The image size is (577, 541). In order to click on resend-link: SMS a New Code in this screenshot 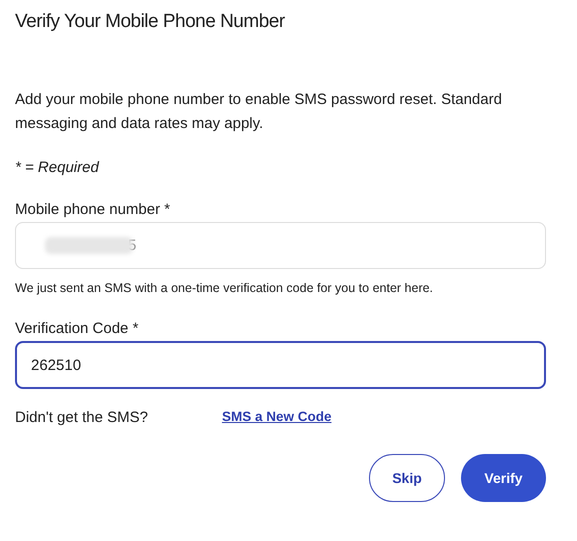, I will do `click(277, 417)`.